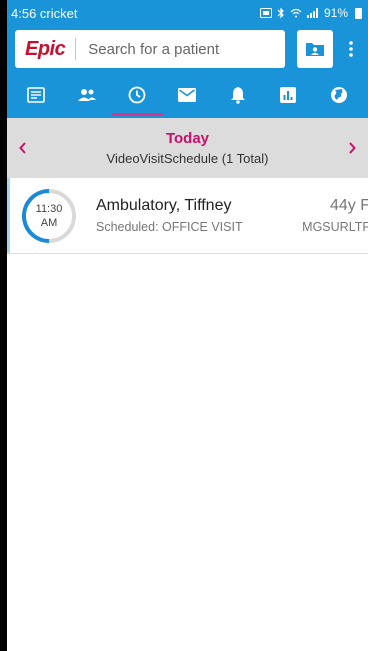  I want to click on battery-percent: 91%, so click(335, 13).